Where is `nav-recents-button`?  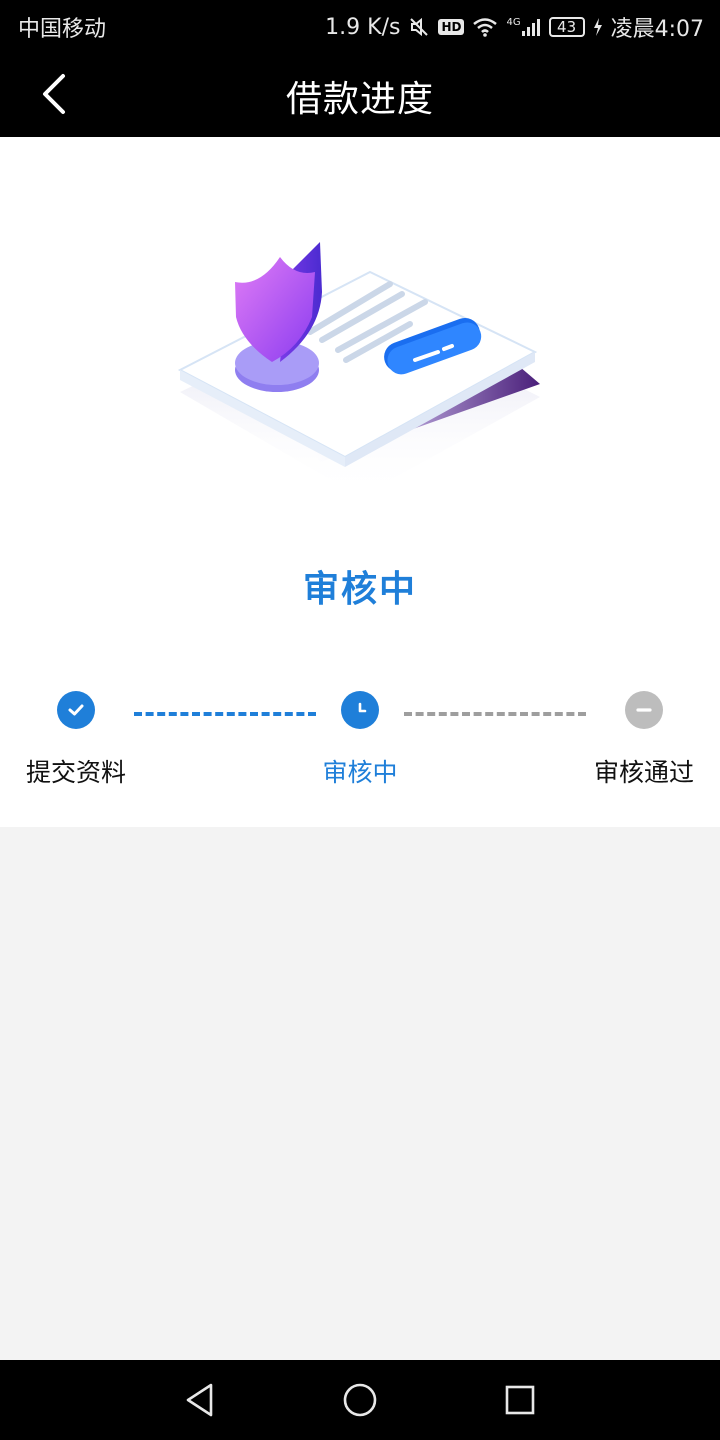 nav-recents-button is located at coordinates (520, 1400).